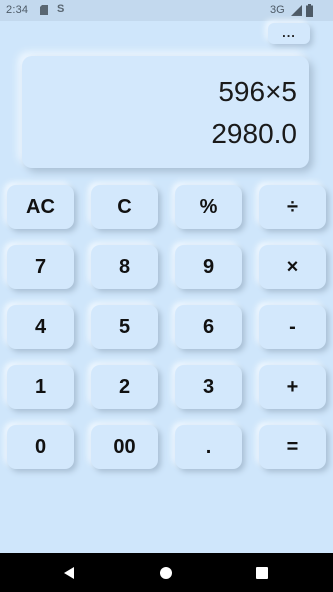 The width and height of the screenshot is (333, 592). I want to click on digit-2-button: 2, so click(124, 387).